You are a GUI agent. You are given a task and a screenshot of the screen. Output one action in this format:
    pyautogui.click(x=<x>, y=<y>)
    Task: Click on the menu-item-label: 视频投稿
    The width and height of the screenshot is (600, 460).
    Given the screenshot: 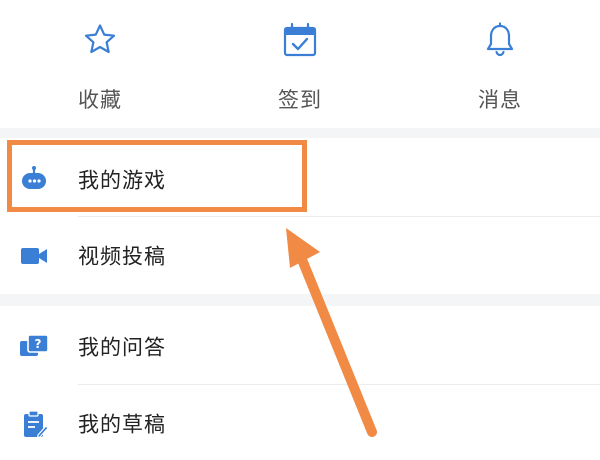 What is the action you would take?
    pyautogui.click(x=122, y=256)
    